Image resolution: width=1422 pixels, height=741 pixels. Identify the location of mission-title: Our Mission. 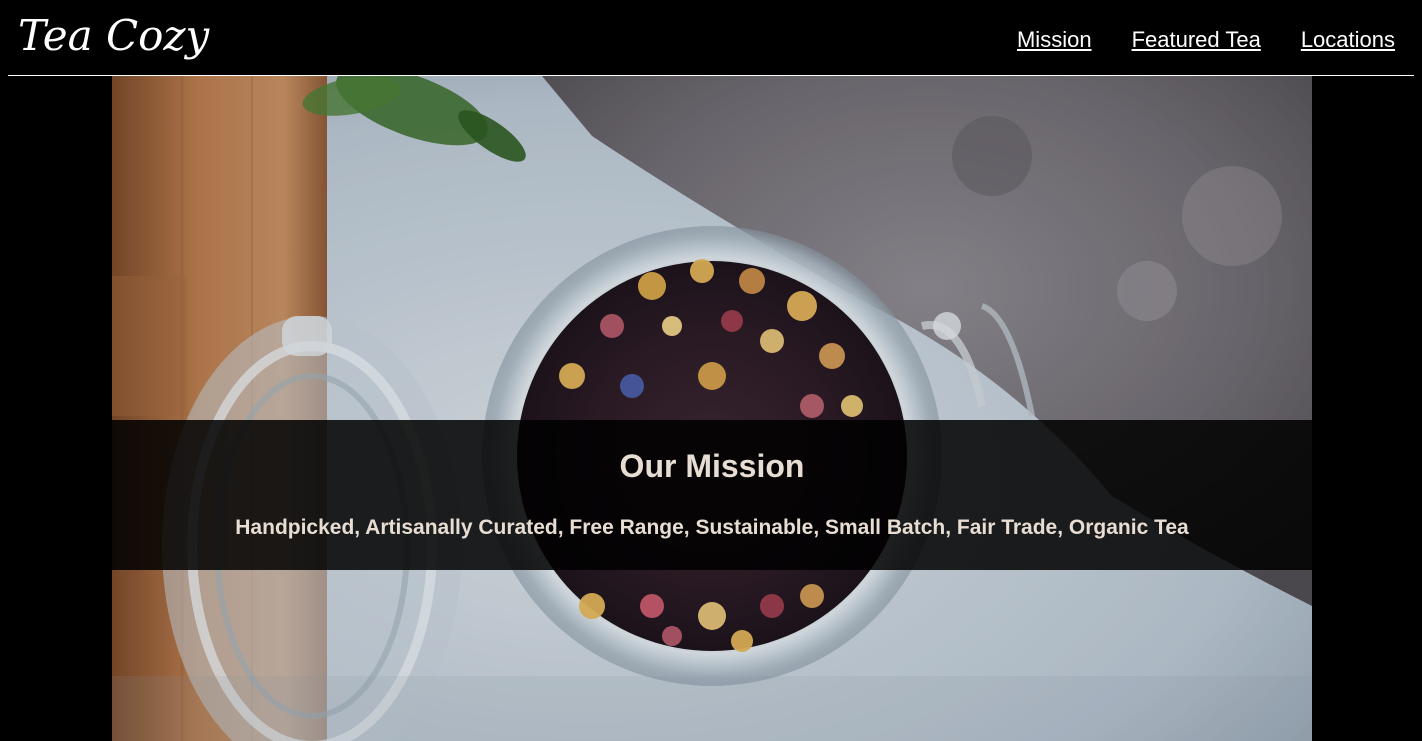
(712, 466).